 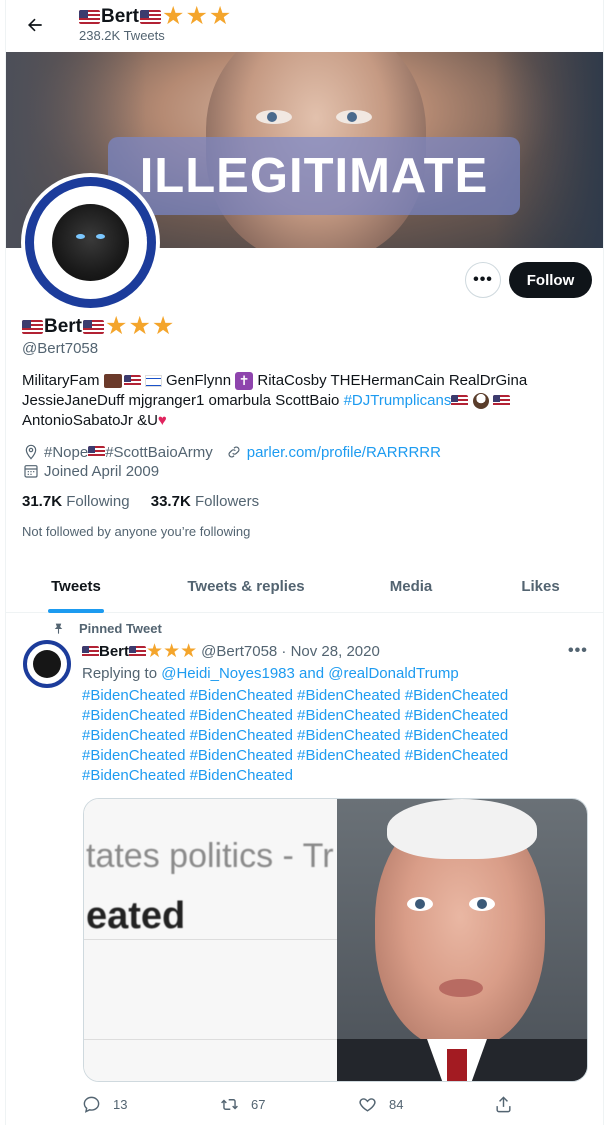 What do you see at coordinates (31, 452) in the screenshot?
I see `location-icon` at bounding box center [31, 452].